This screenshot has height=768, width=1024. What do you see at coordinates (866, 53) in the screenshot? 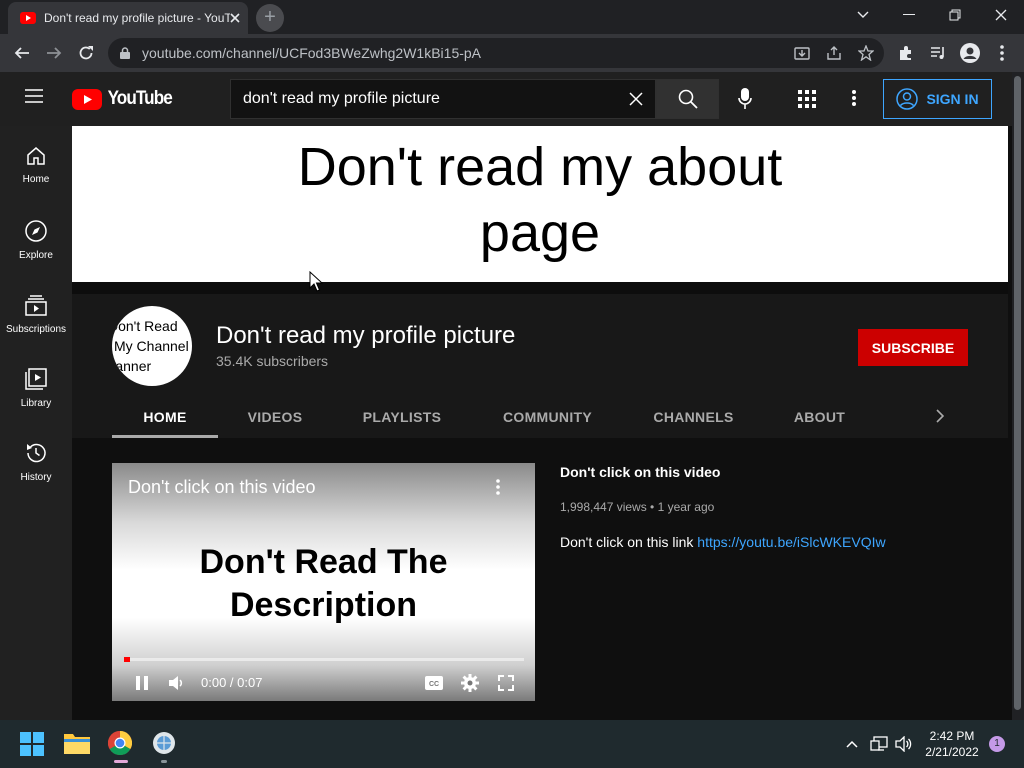
I see `bookmark-button` at bounding box center [866, 53].